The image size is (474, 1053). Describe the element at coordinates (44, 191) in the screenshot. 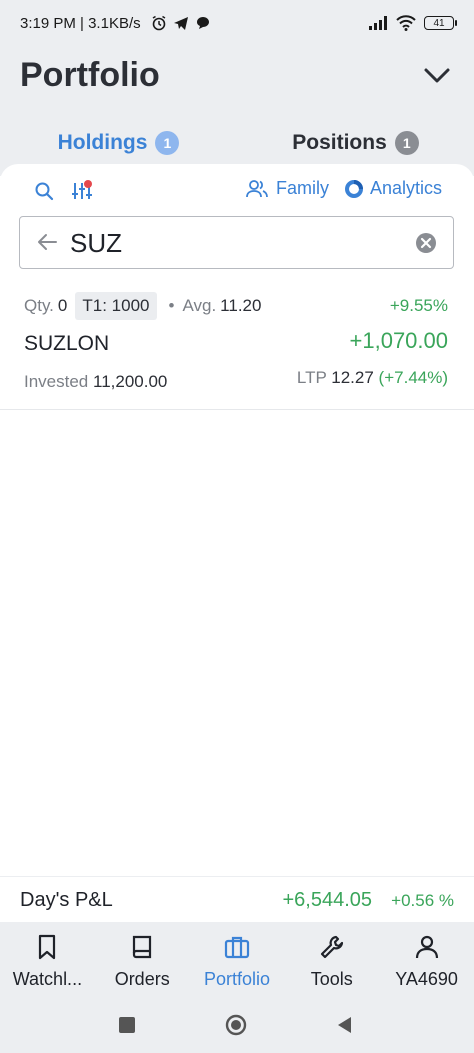

I see `search-icon` at that location.